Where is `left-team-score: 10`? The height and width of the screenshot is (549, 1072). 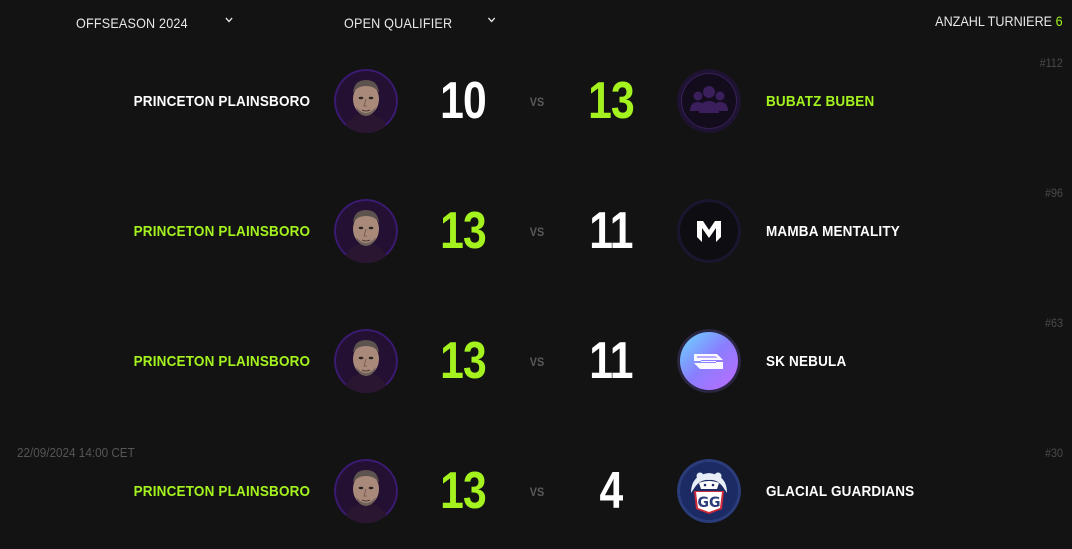
left-team-score: 10 is located at coordinates (463, 101).